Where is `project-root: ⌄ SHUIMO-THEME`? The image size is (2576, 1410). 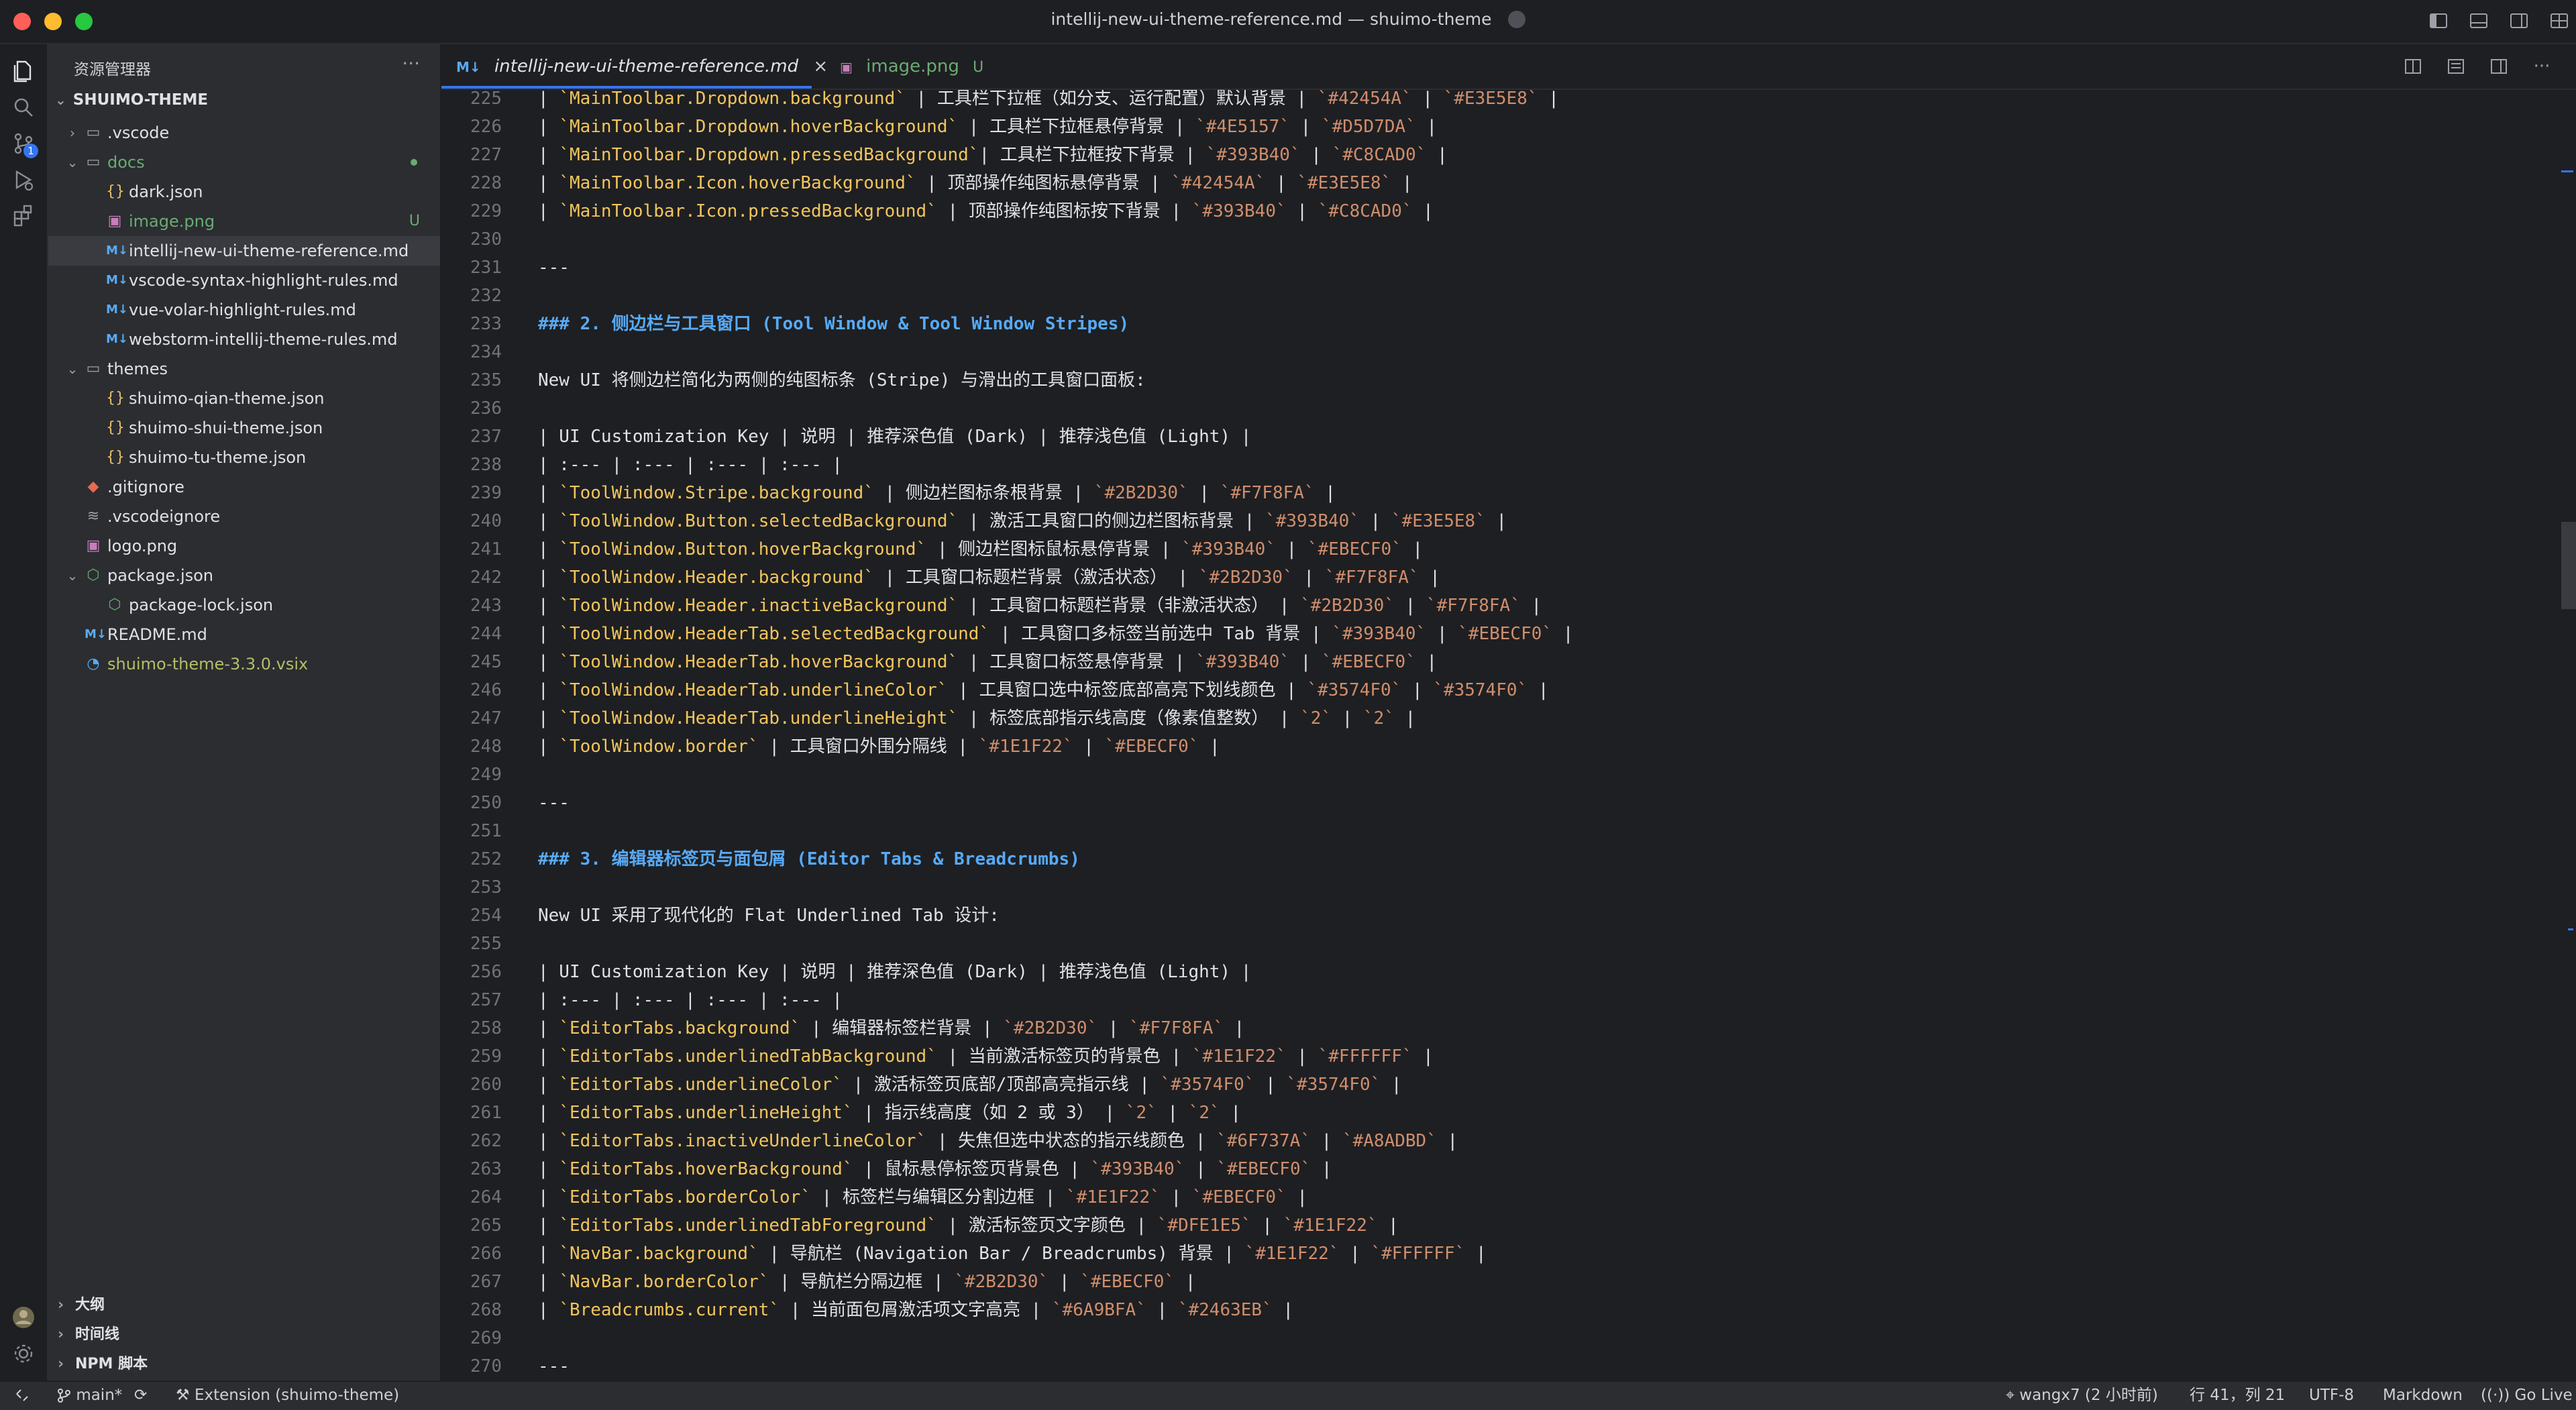
project-root: ⌄ SHUIMO-THEME is located at coordinates (131, 100).